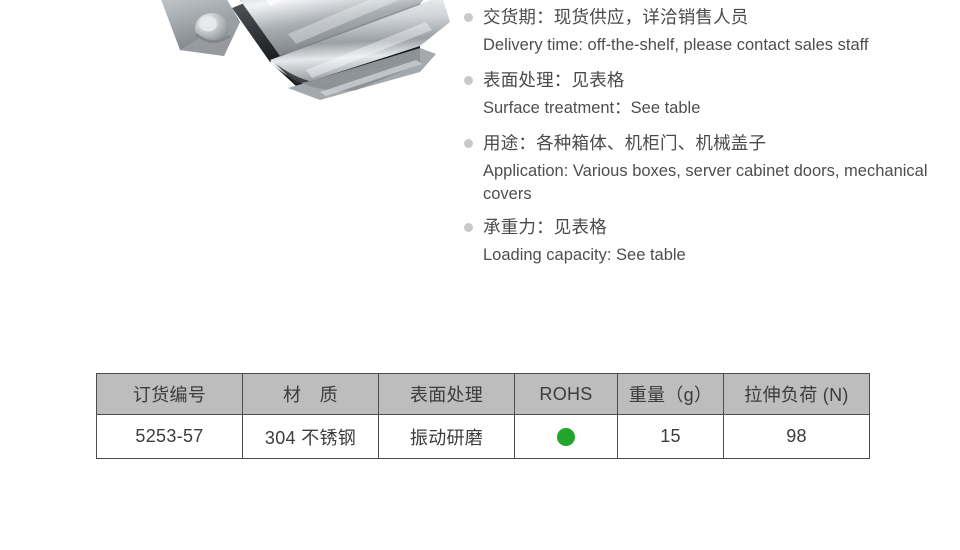  Describe the element at coordinates (616, 17) in the screenshot. I see `spec-label-cn: 交货期：现货供应，详洽销售人员` at that location.